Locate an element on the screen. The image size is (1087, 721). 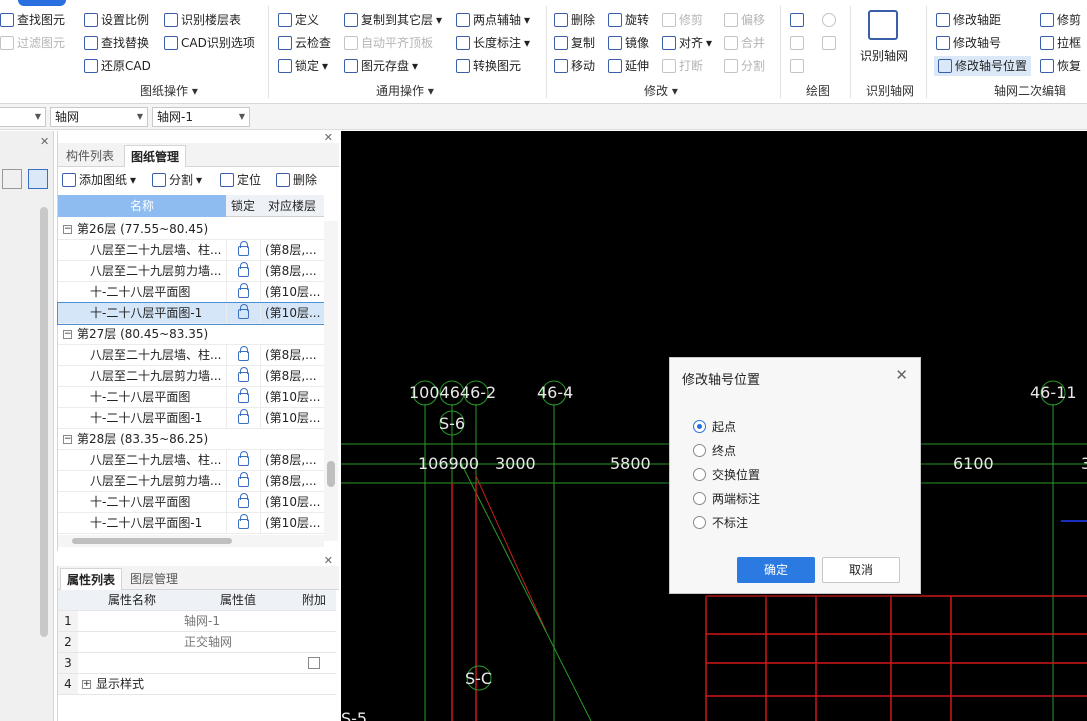
filter-element-button: 过滤图元 is located at coordinates (32, 43).